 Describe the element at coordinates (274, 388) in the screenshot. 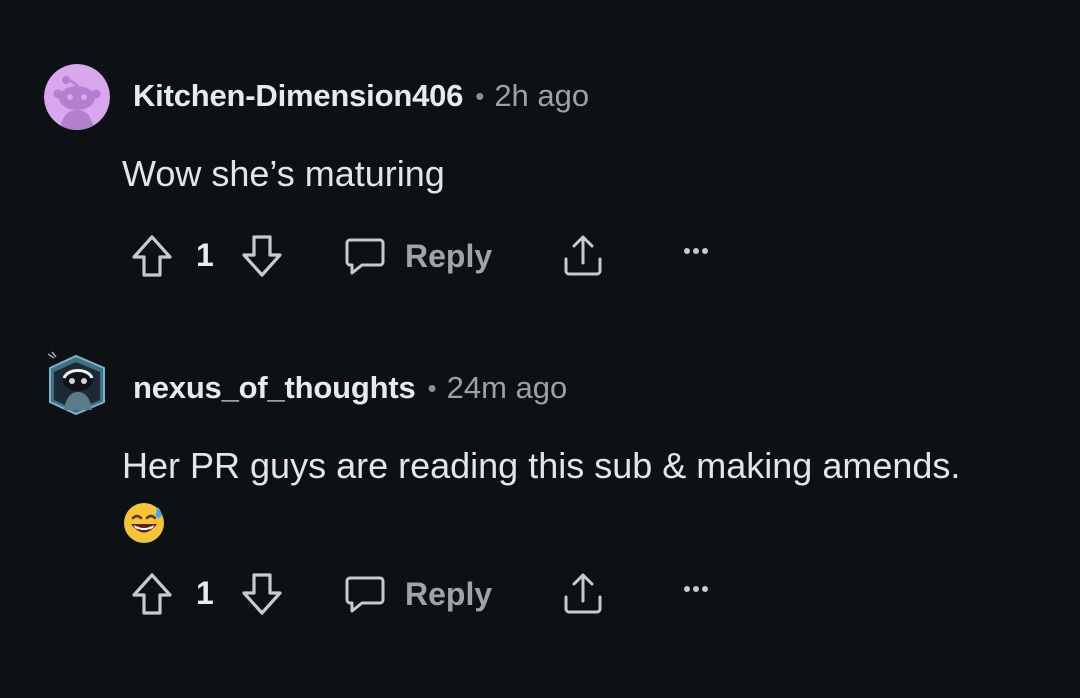

I see `username: nexus_of_thoughts` at that location.